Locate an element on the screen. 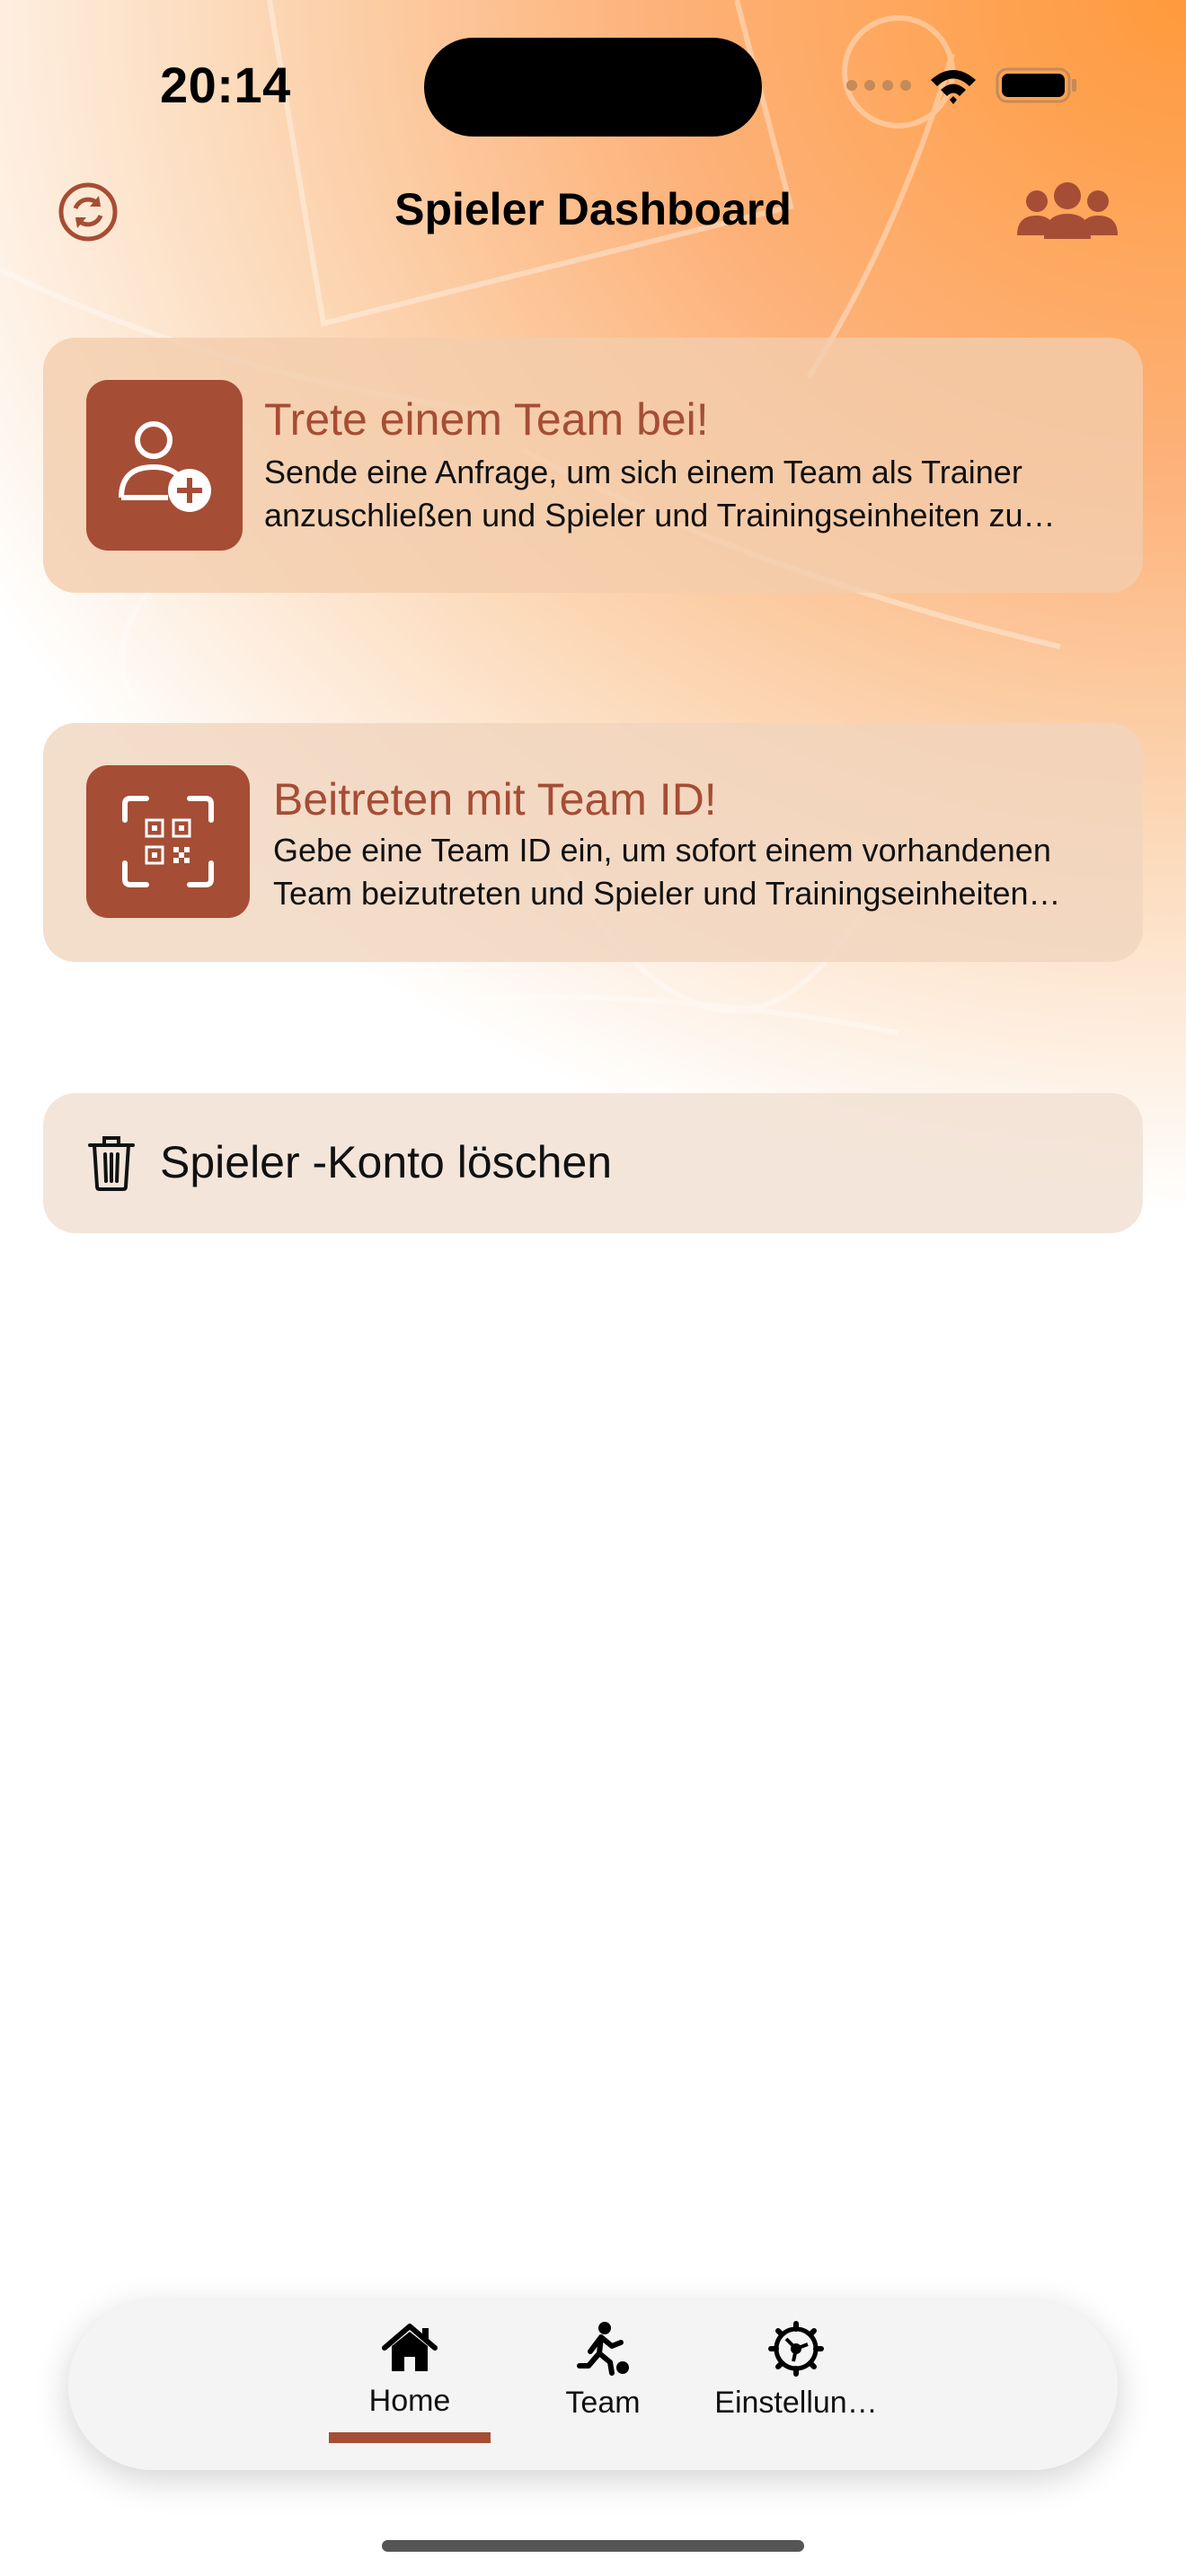  status-icons is located at coordinates (962, 85).